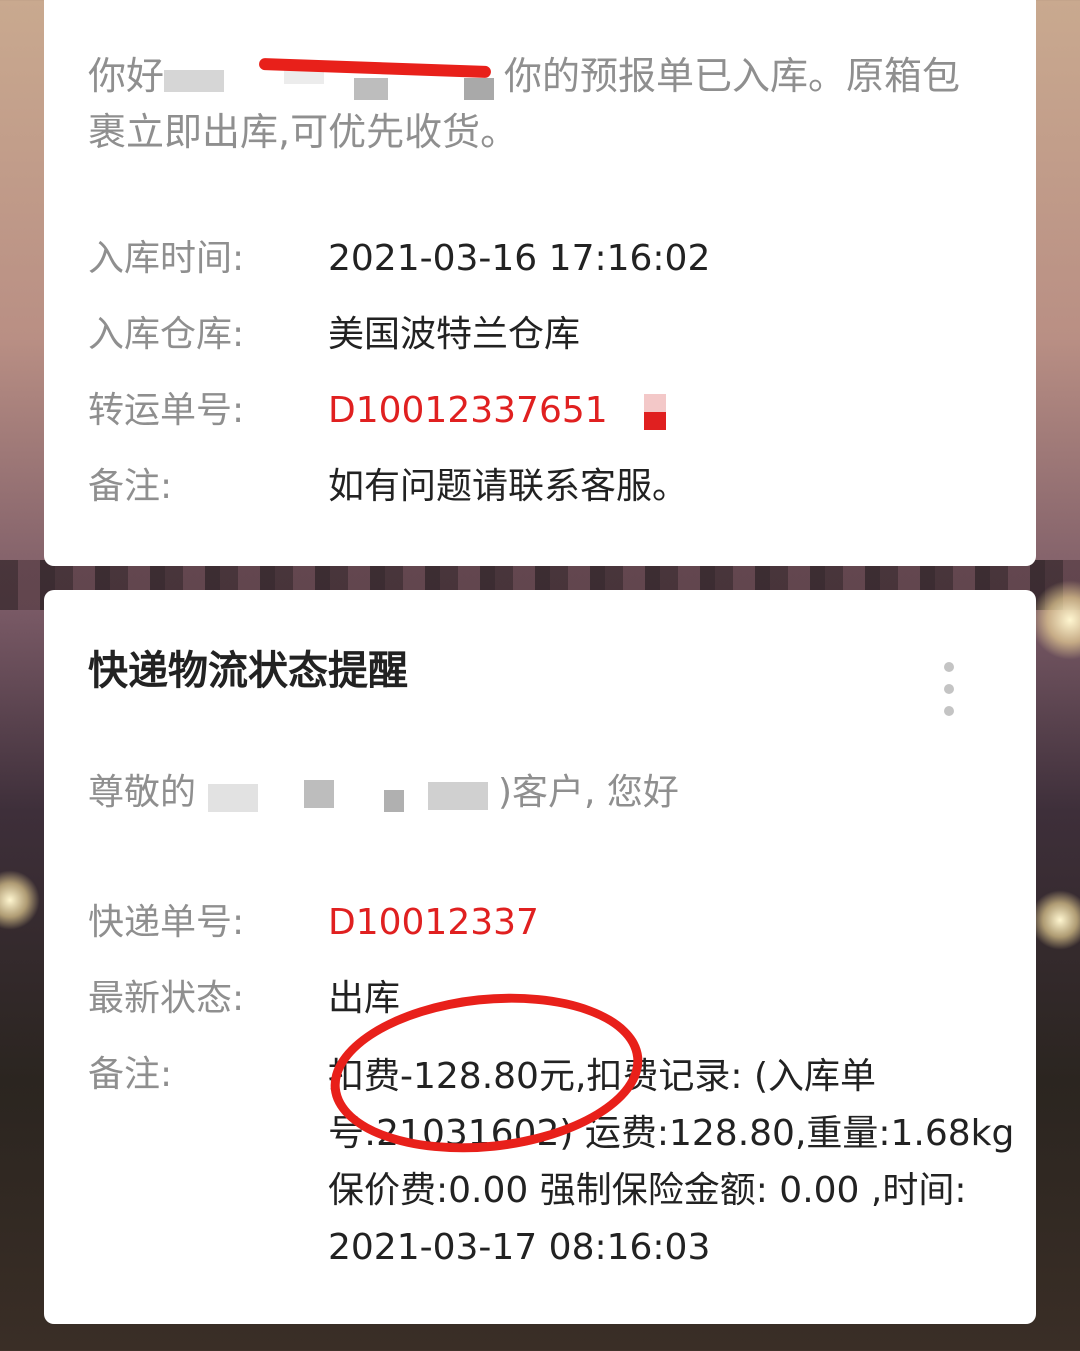 The height and width of the screenshot is (1351, 1080). I want to click on greeting-suffix: )客户, 您好, so click(588, 792).